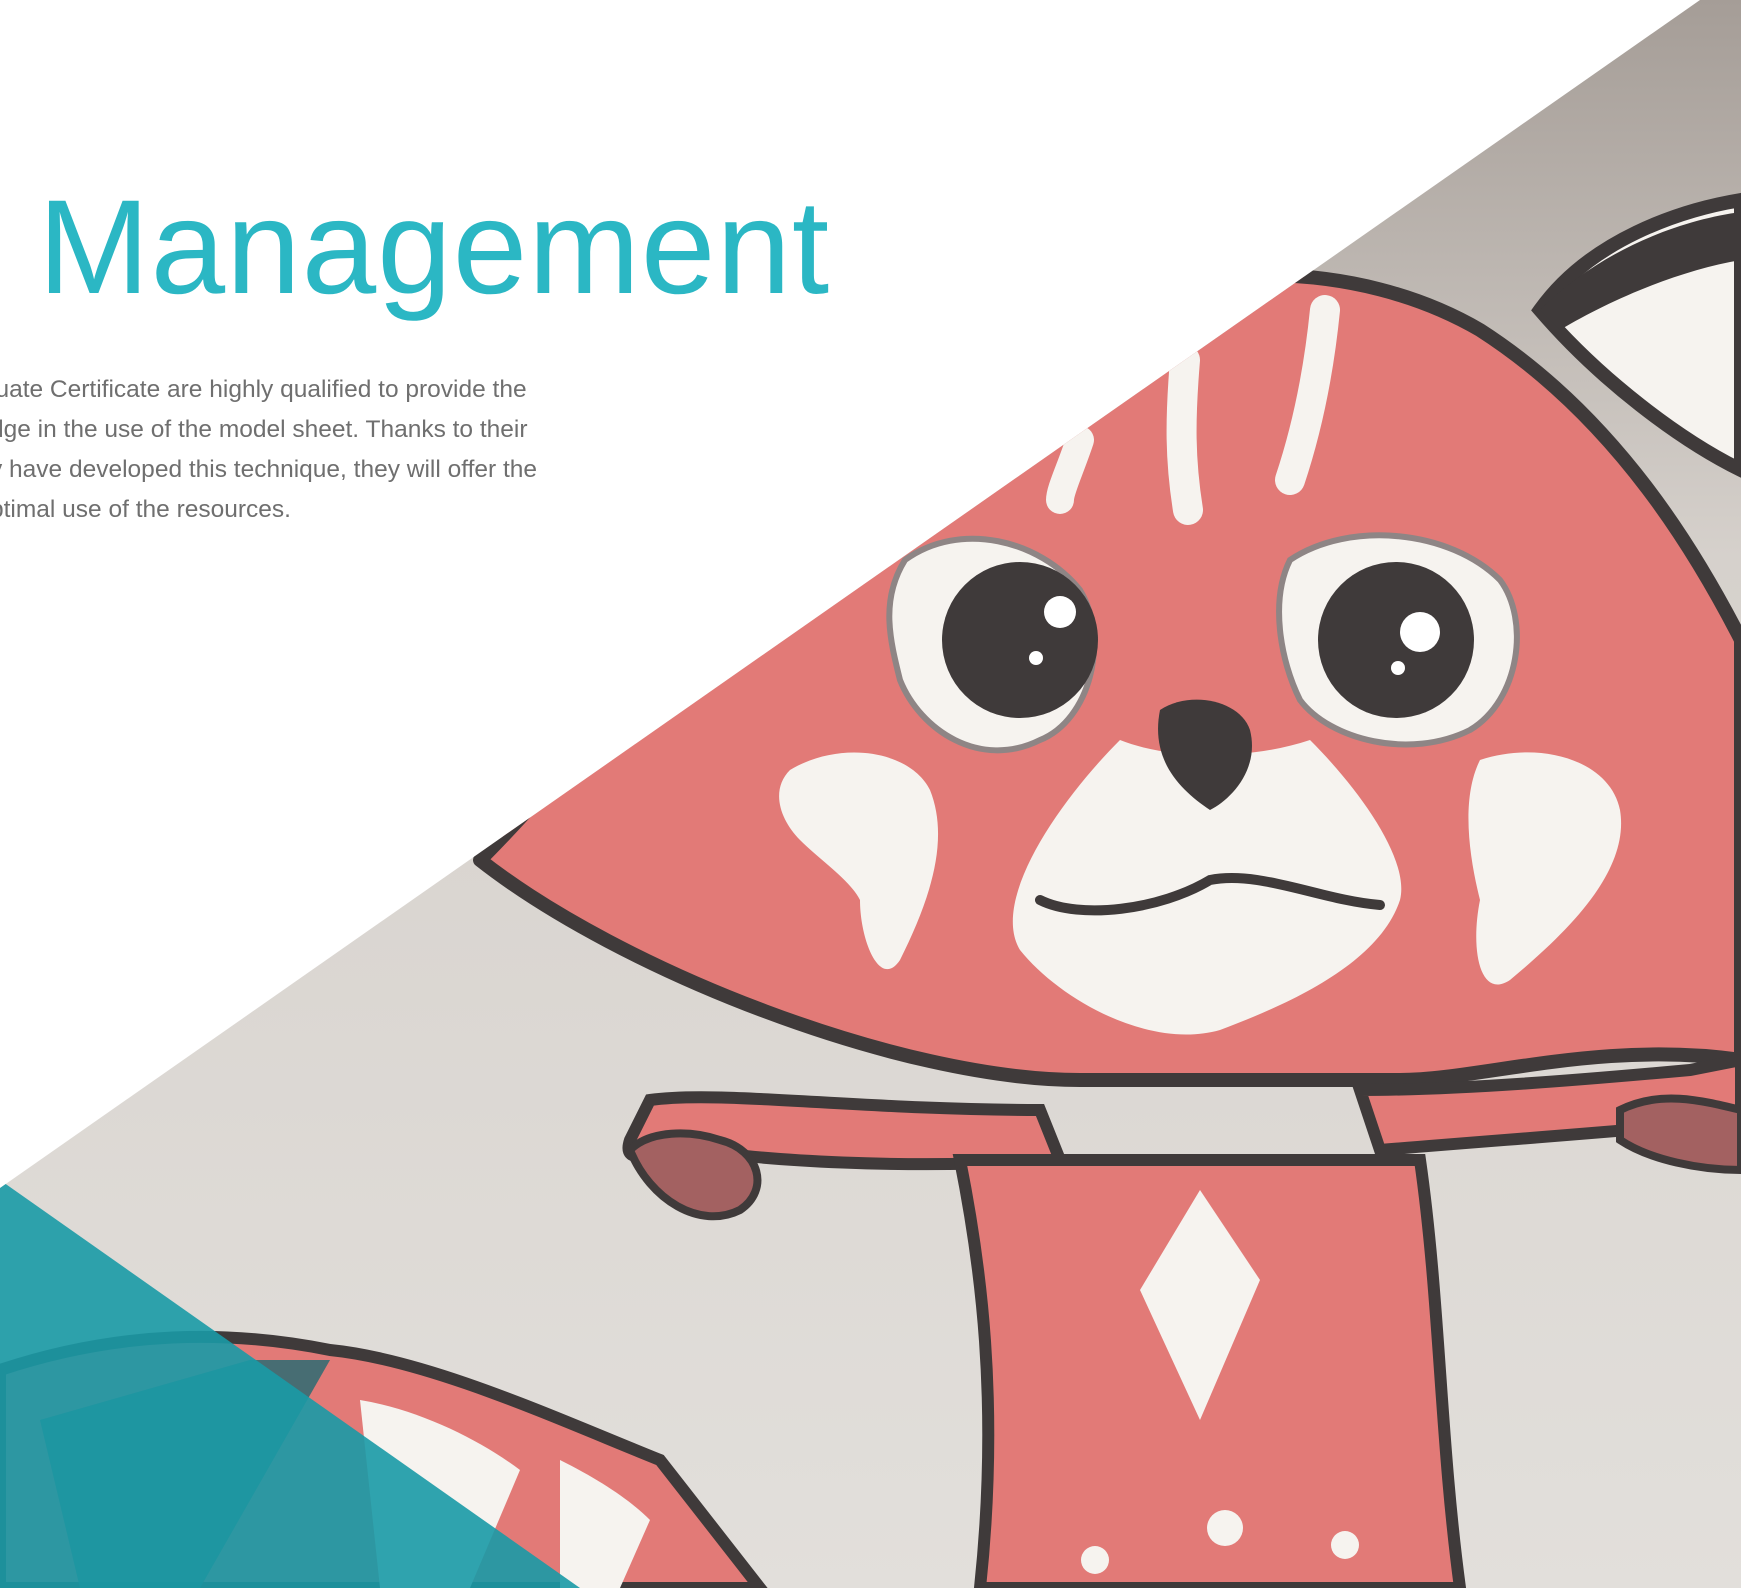 The height and width of the screenshot is (1588, 1741). Describe the element at coordinates (145, 509) in the screenshot. I see `description-line: ptimal use of the resources.` at that location.